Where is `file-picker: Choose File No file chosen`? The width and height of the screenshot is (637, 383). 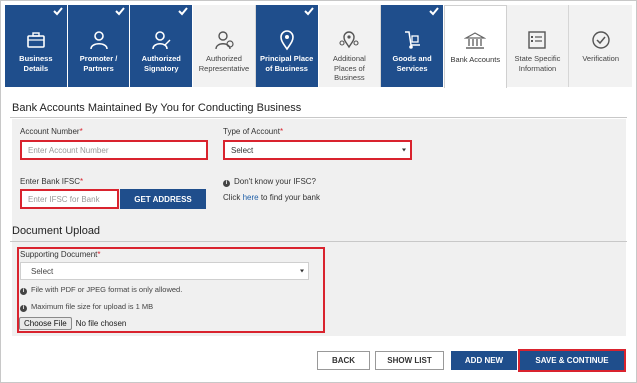 file-picker: Choose File No file chosen is located at coordinates (72, 323).